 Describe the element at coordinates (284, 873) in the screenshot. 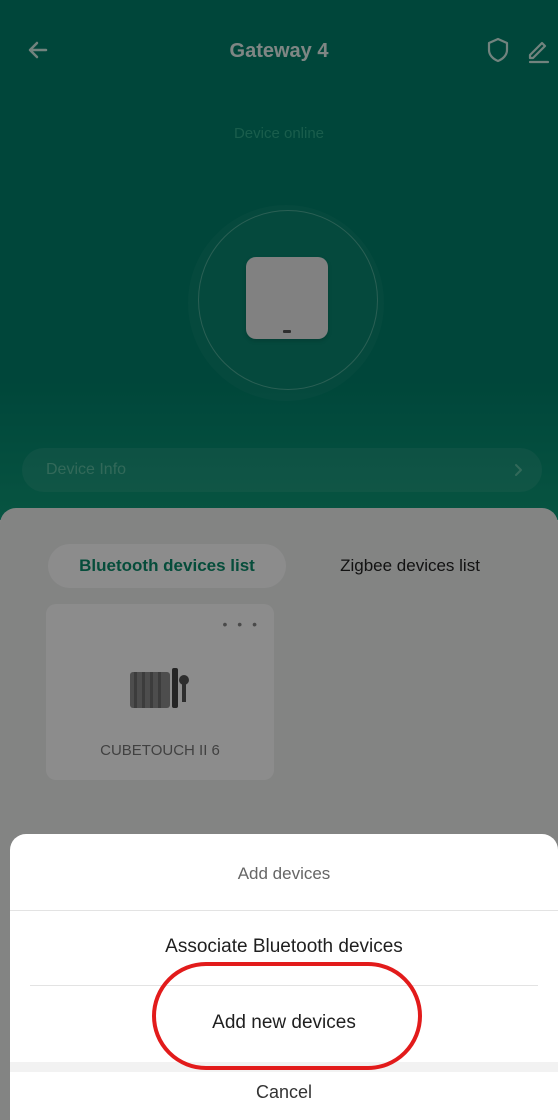

I see `sheet-title: Add devices` at that location.